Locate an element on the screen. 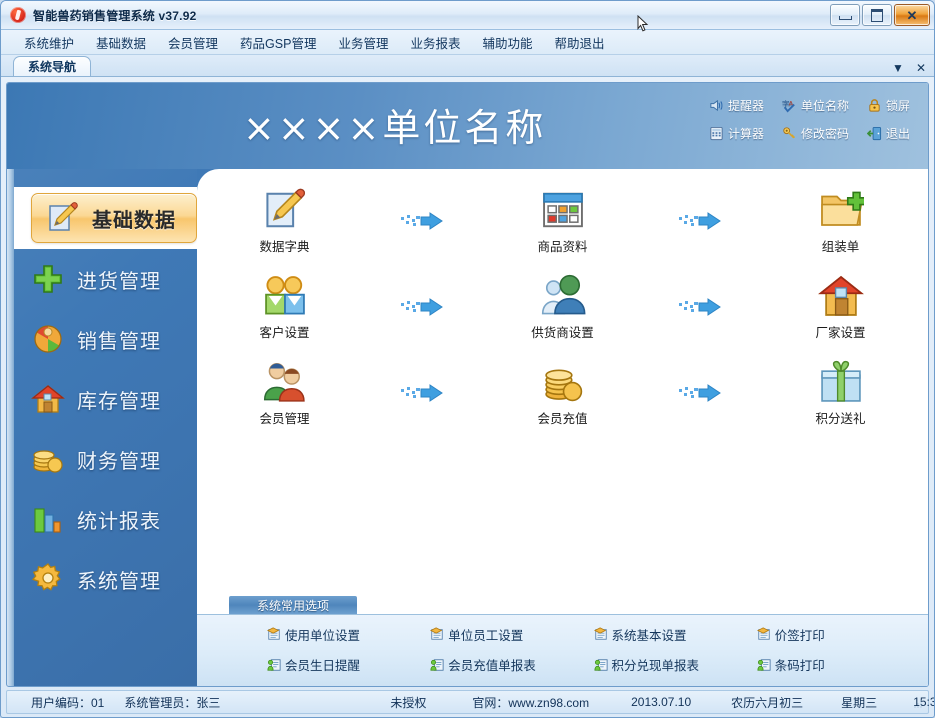 The image size is (935, 718). link-price-tag-print: 价签打印 is located at coordinates (838, 634).